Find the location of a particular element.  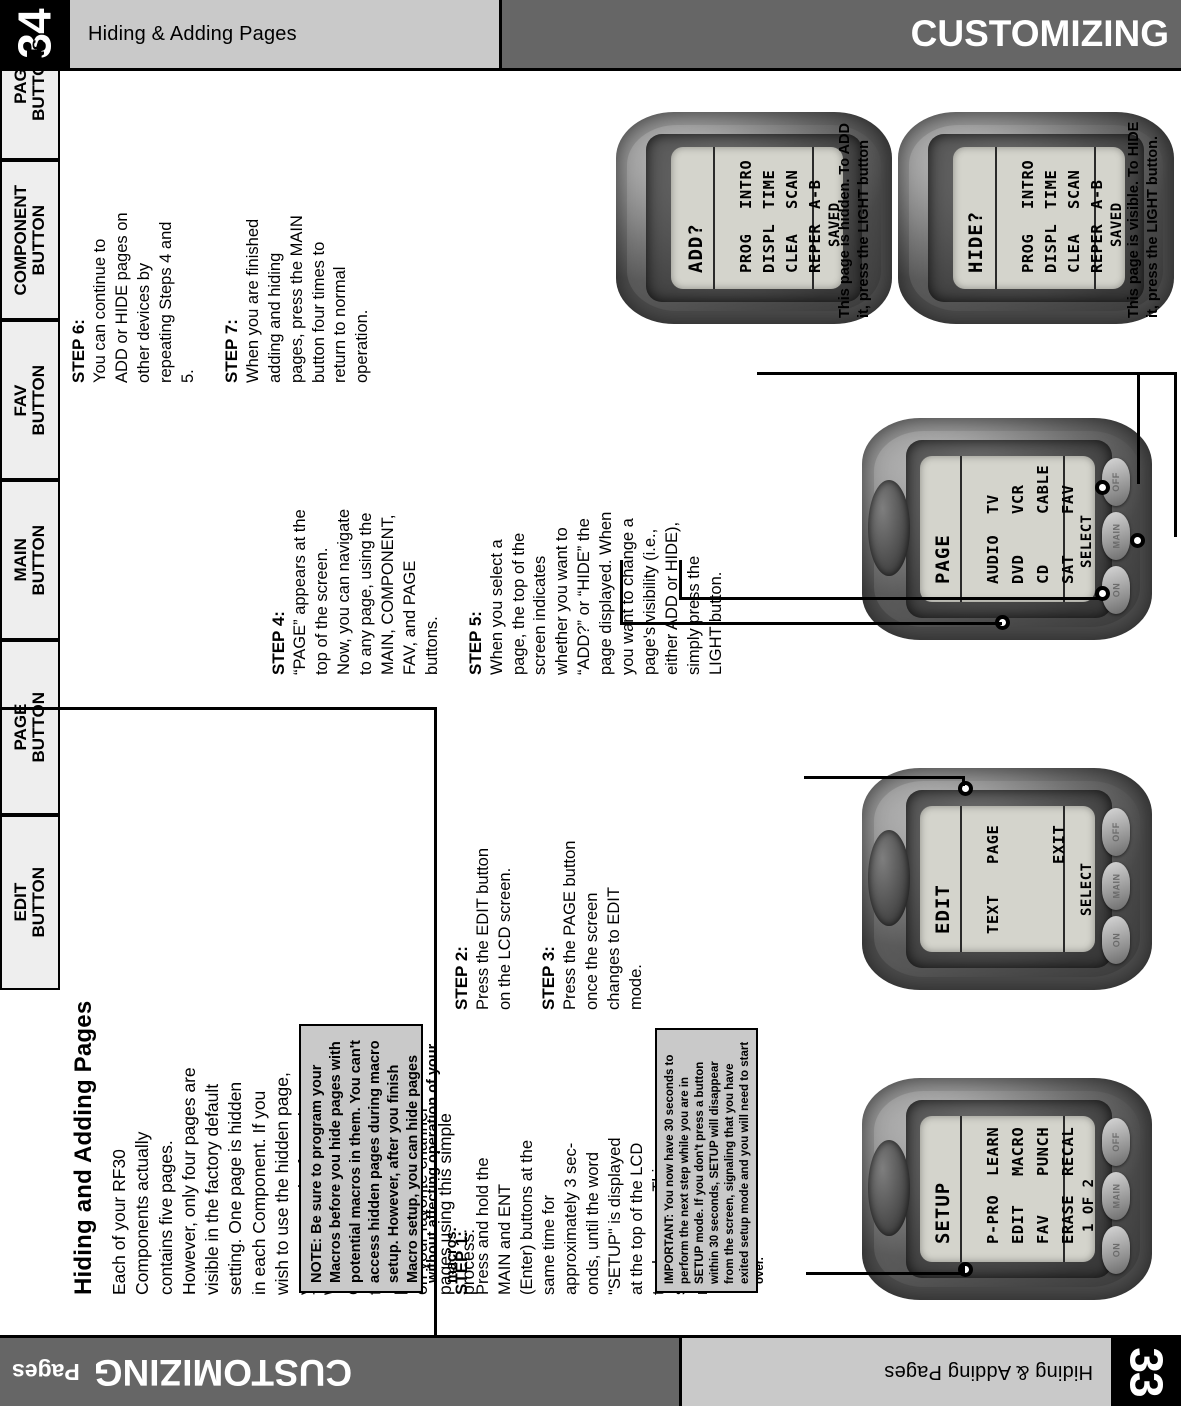

callout-page-button-label: PAGE BUTTON is located at coordinates (29, 727).